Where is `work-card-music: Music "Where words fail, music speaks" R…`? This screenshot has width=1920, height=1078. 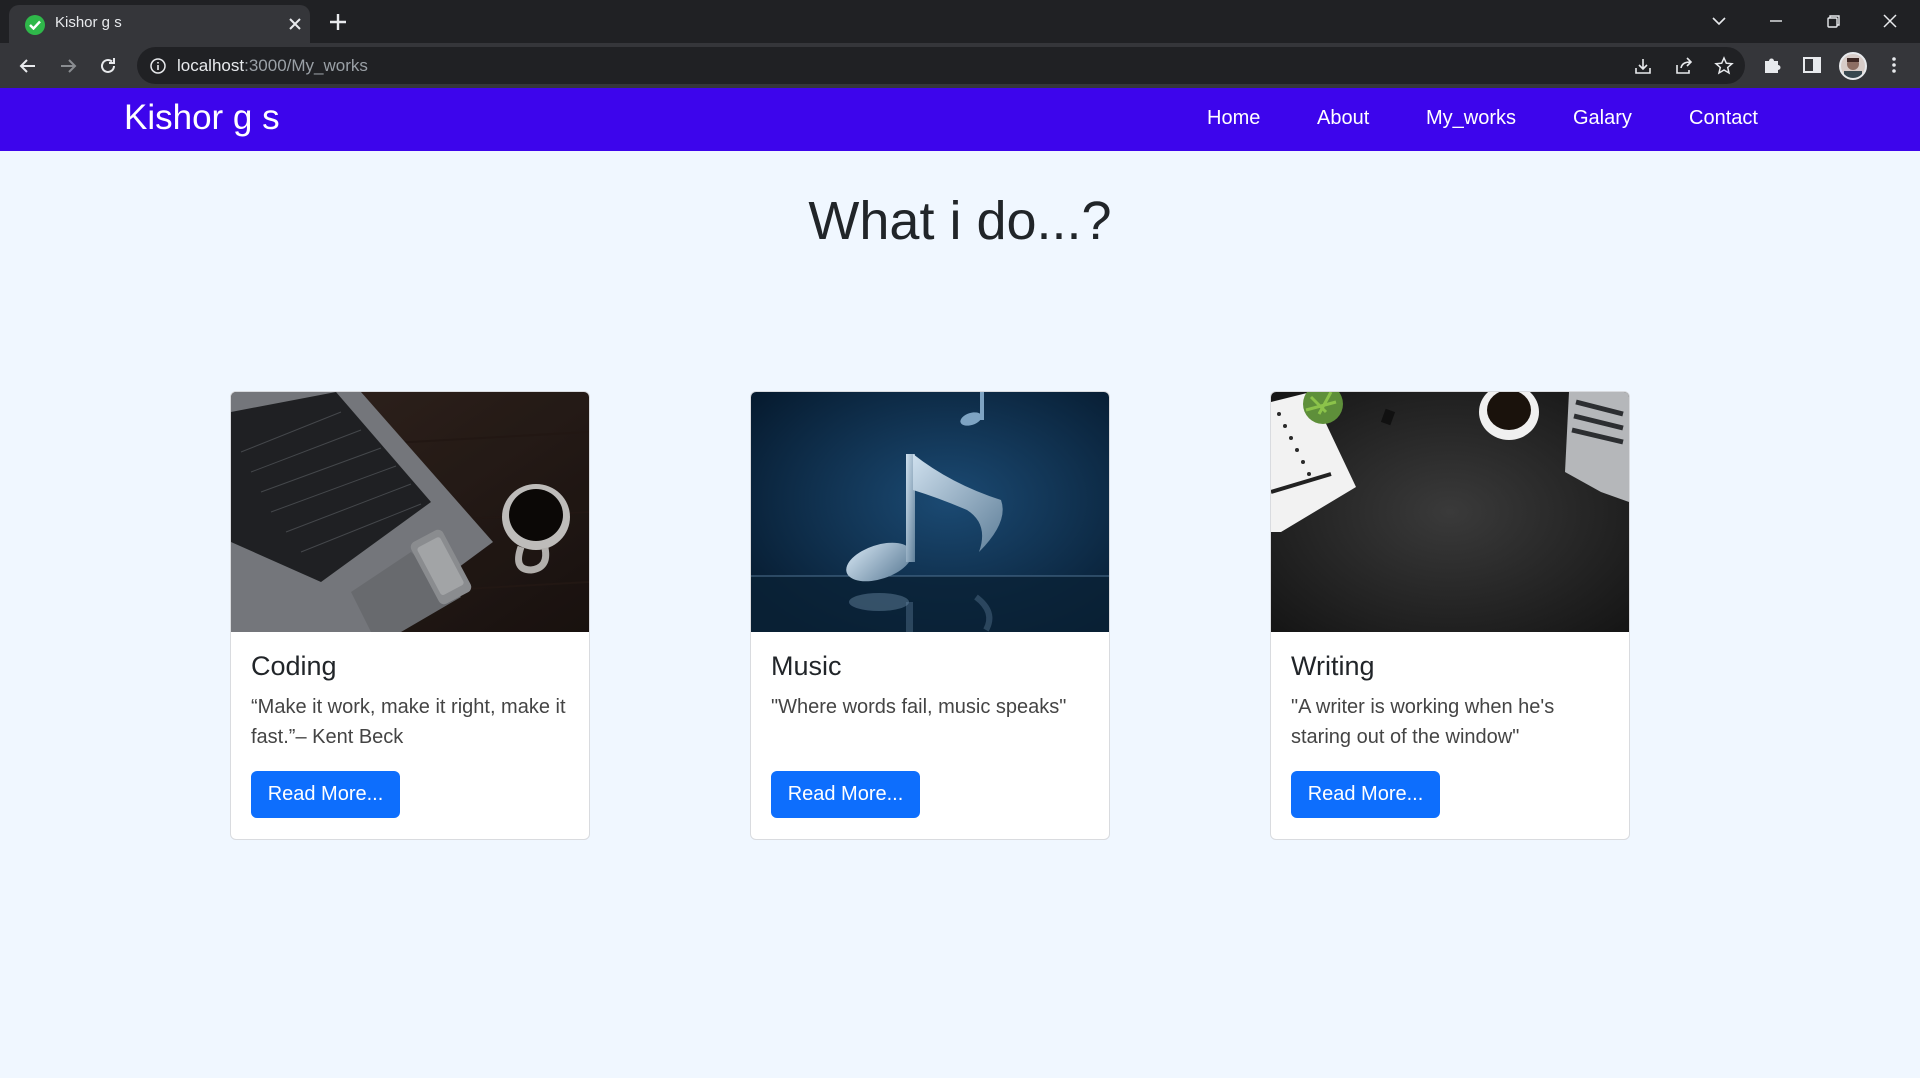 work-card-music: Music "Where words fail, music speaks" R… is located at coordinates (930, 615).